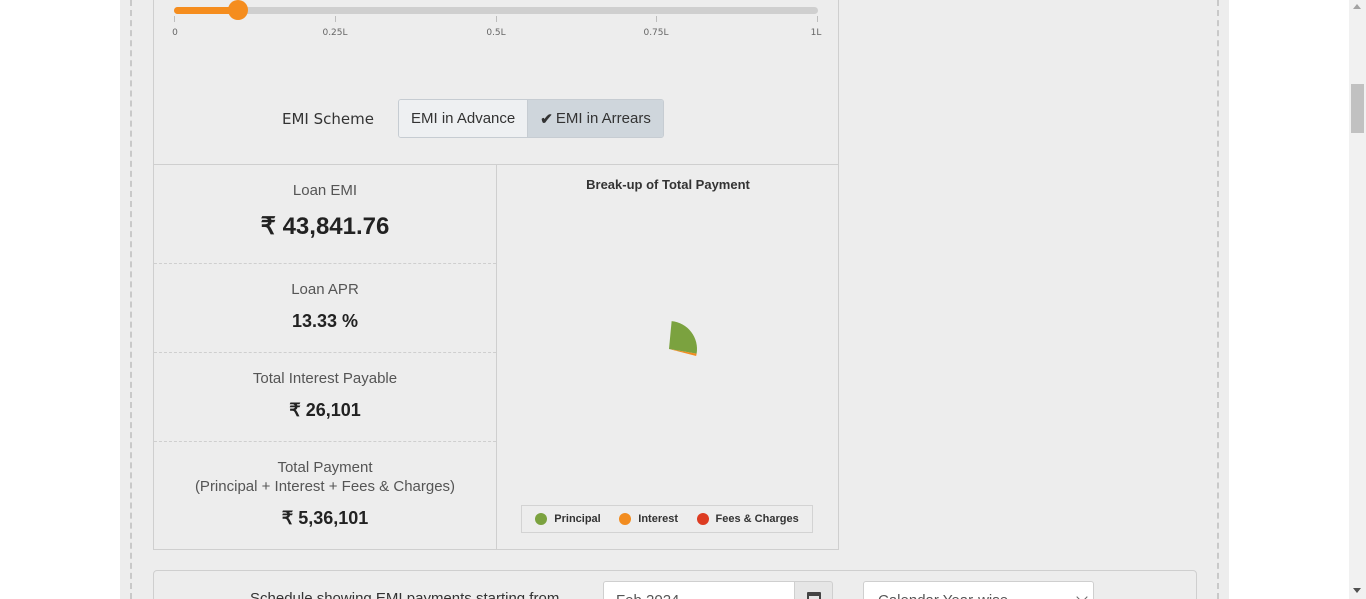 Image resolution: width=1366 pixels, height=599 pixels. Describe the element at coordinates (238, 10) in the screenshot. I see `loan-charges-slider-handle` at that location.